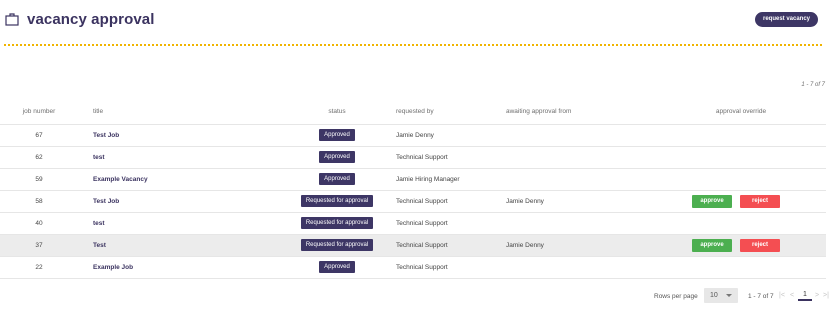 This screenshot has height=321, width=840. I want to click on job-number: 59, so click(39, 179).